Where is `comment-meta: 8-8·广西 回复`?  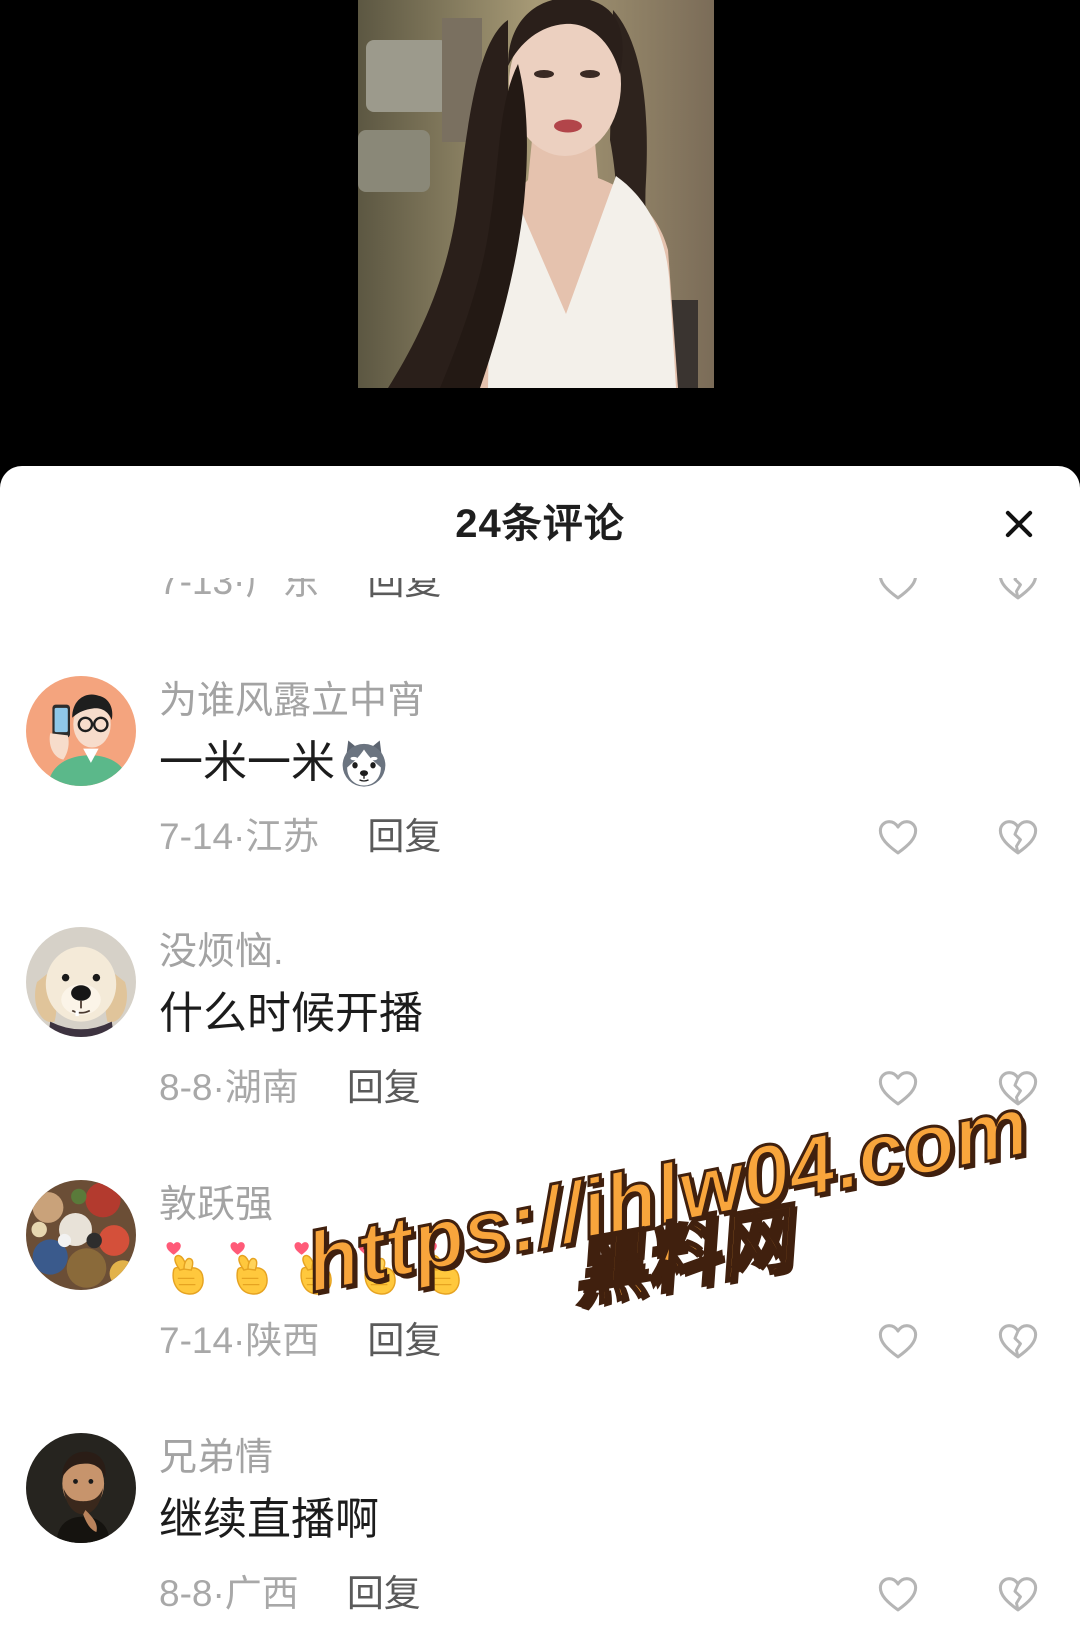 comment-meta: 8-8·广西 回复 is located at coordinates (290, 1594).